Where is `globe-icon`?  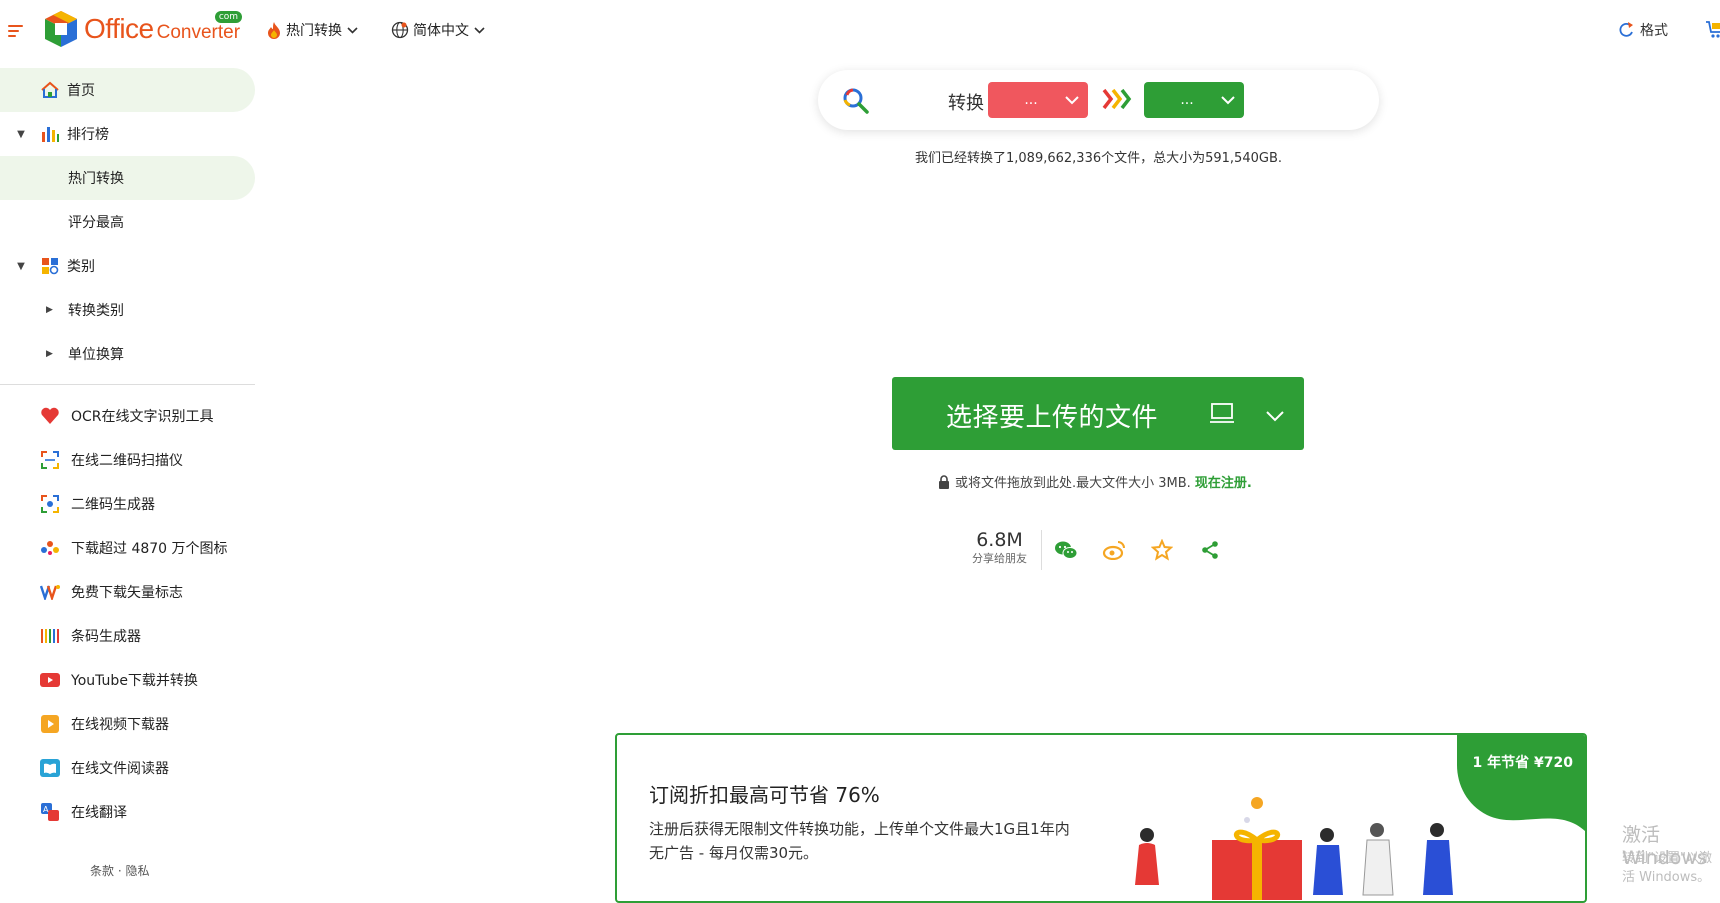
globe-icon is located at coordinates (400, 30).